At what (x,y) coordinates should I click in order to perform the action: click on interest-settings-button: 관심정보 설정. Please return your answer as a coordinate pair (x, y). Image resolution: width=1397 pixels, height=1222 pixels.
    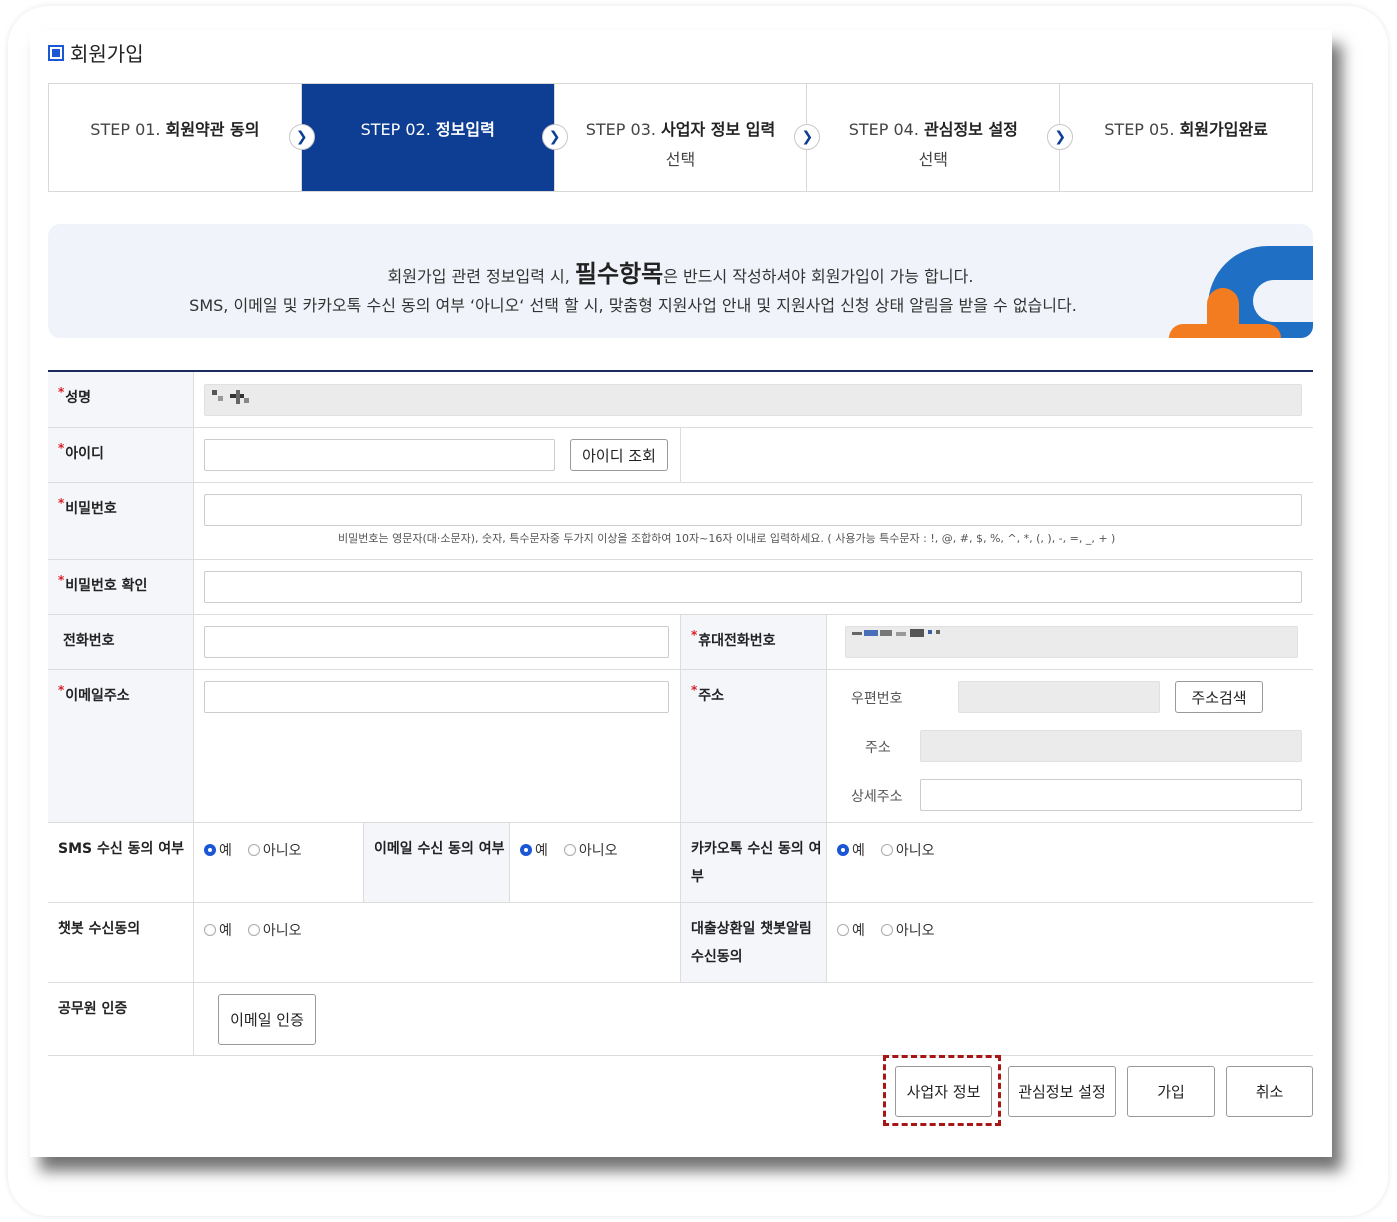
    Looking at the image, I should click on (1062, 1091).